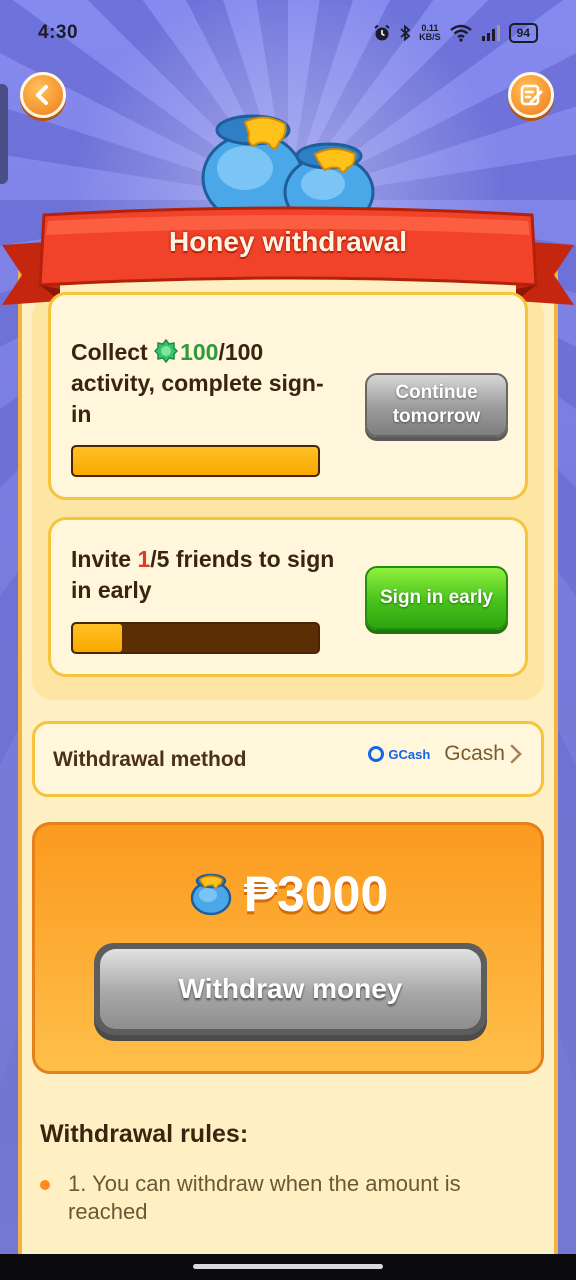 The image size is (576, 1280). I want to click on alarm-icon, so click(382, 32).